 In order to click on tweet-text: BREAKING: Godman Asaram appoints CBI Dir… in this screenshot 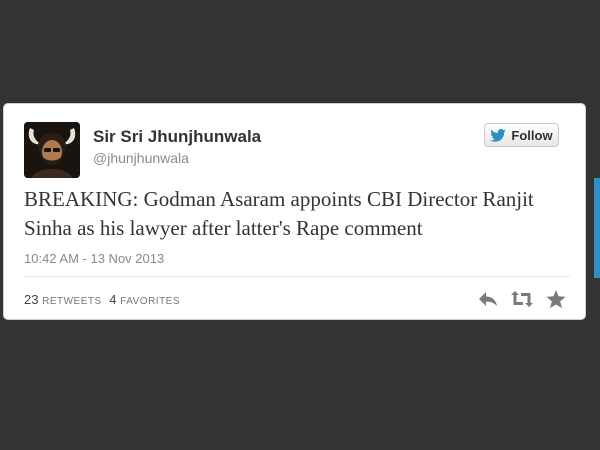, I will do `click(279, 213)`.